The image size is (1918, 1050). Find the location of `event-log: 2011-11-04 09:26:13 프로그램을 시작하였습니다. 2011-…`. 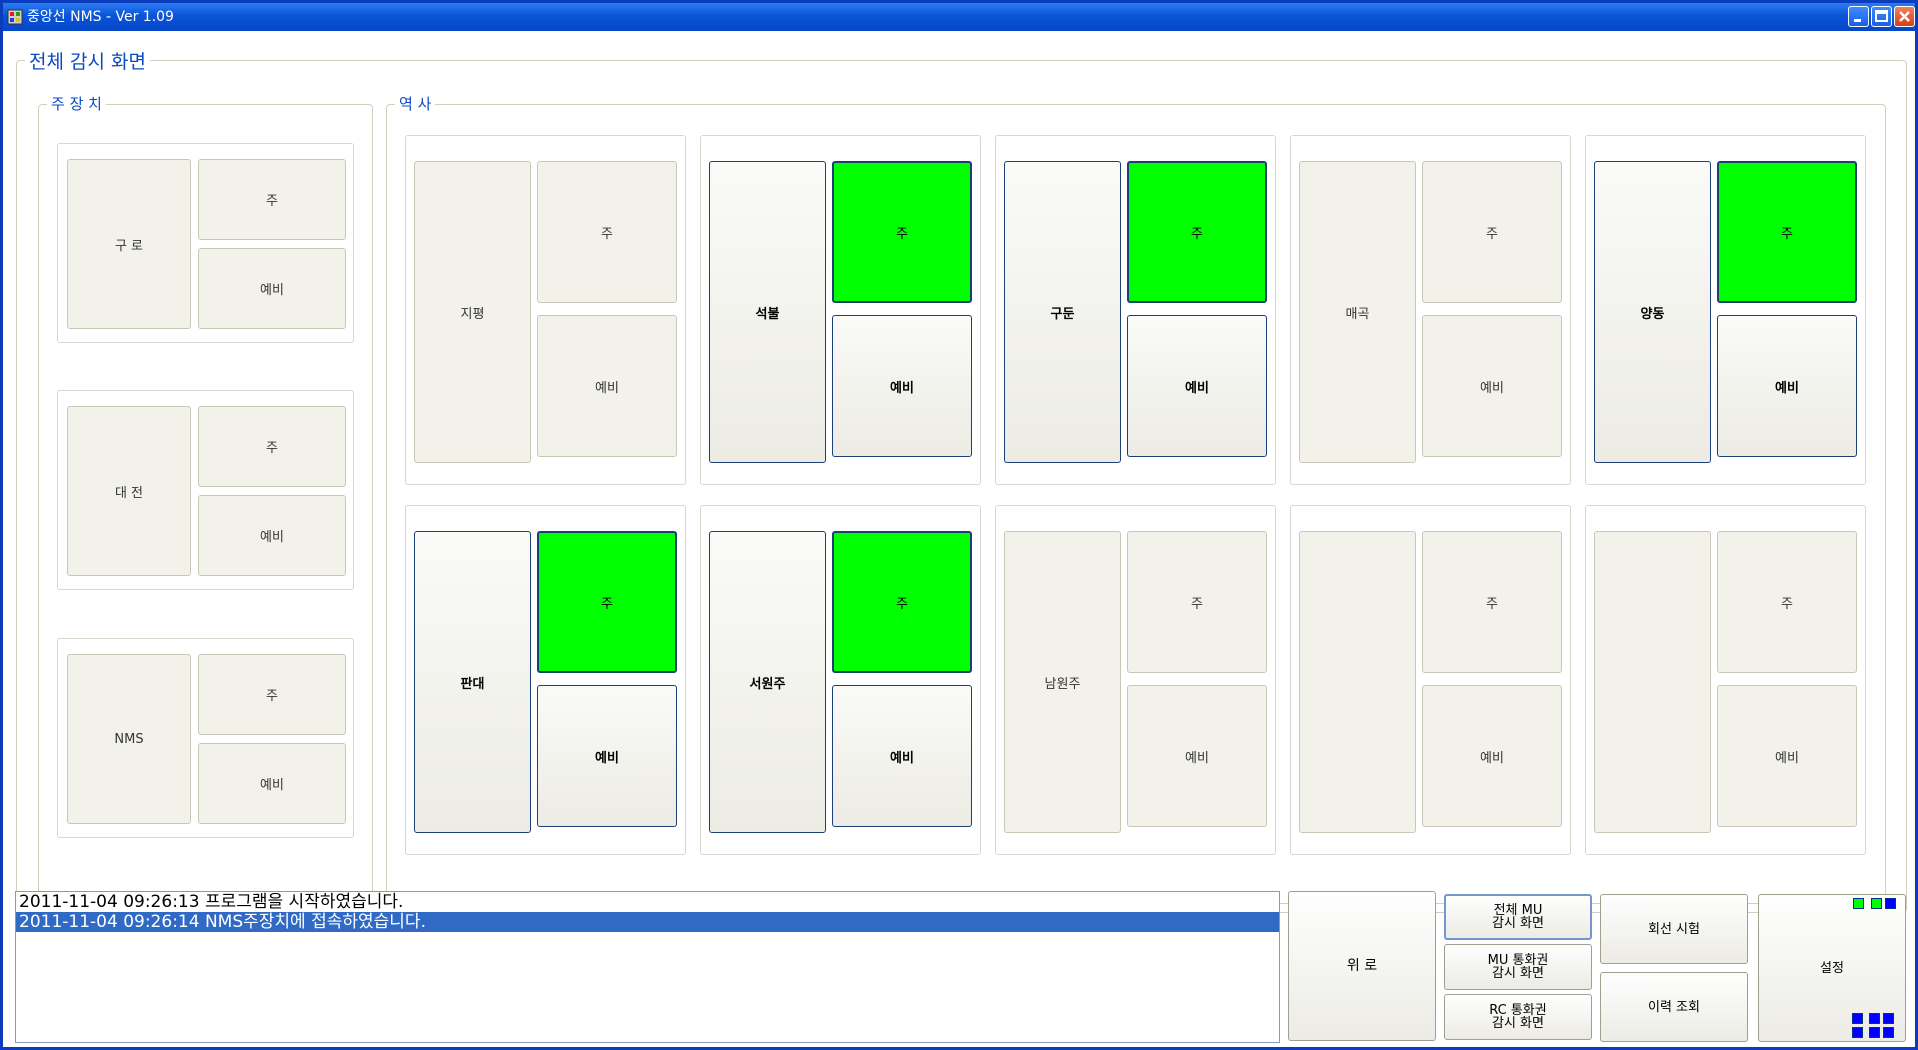

event-log: 2011-11-04 09:26:13 프로그램을 시작하였습니다. 2011-… is located at coordinates (647, 967).